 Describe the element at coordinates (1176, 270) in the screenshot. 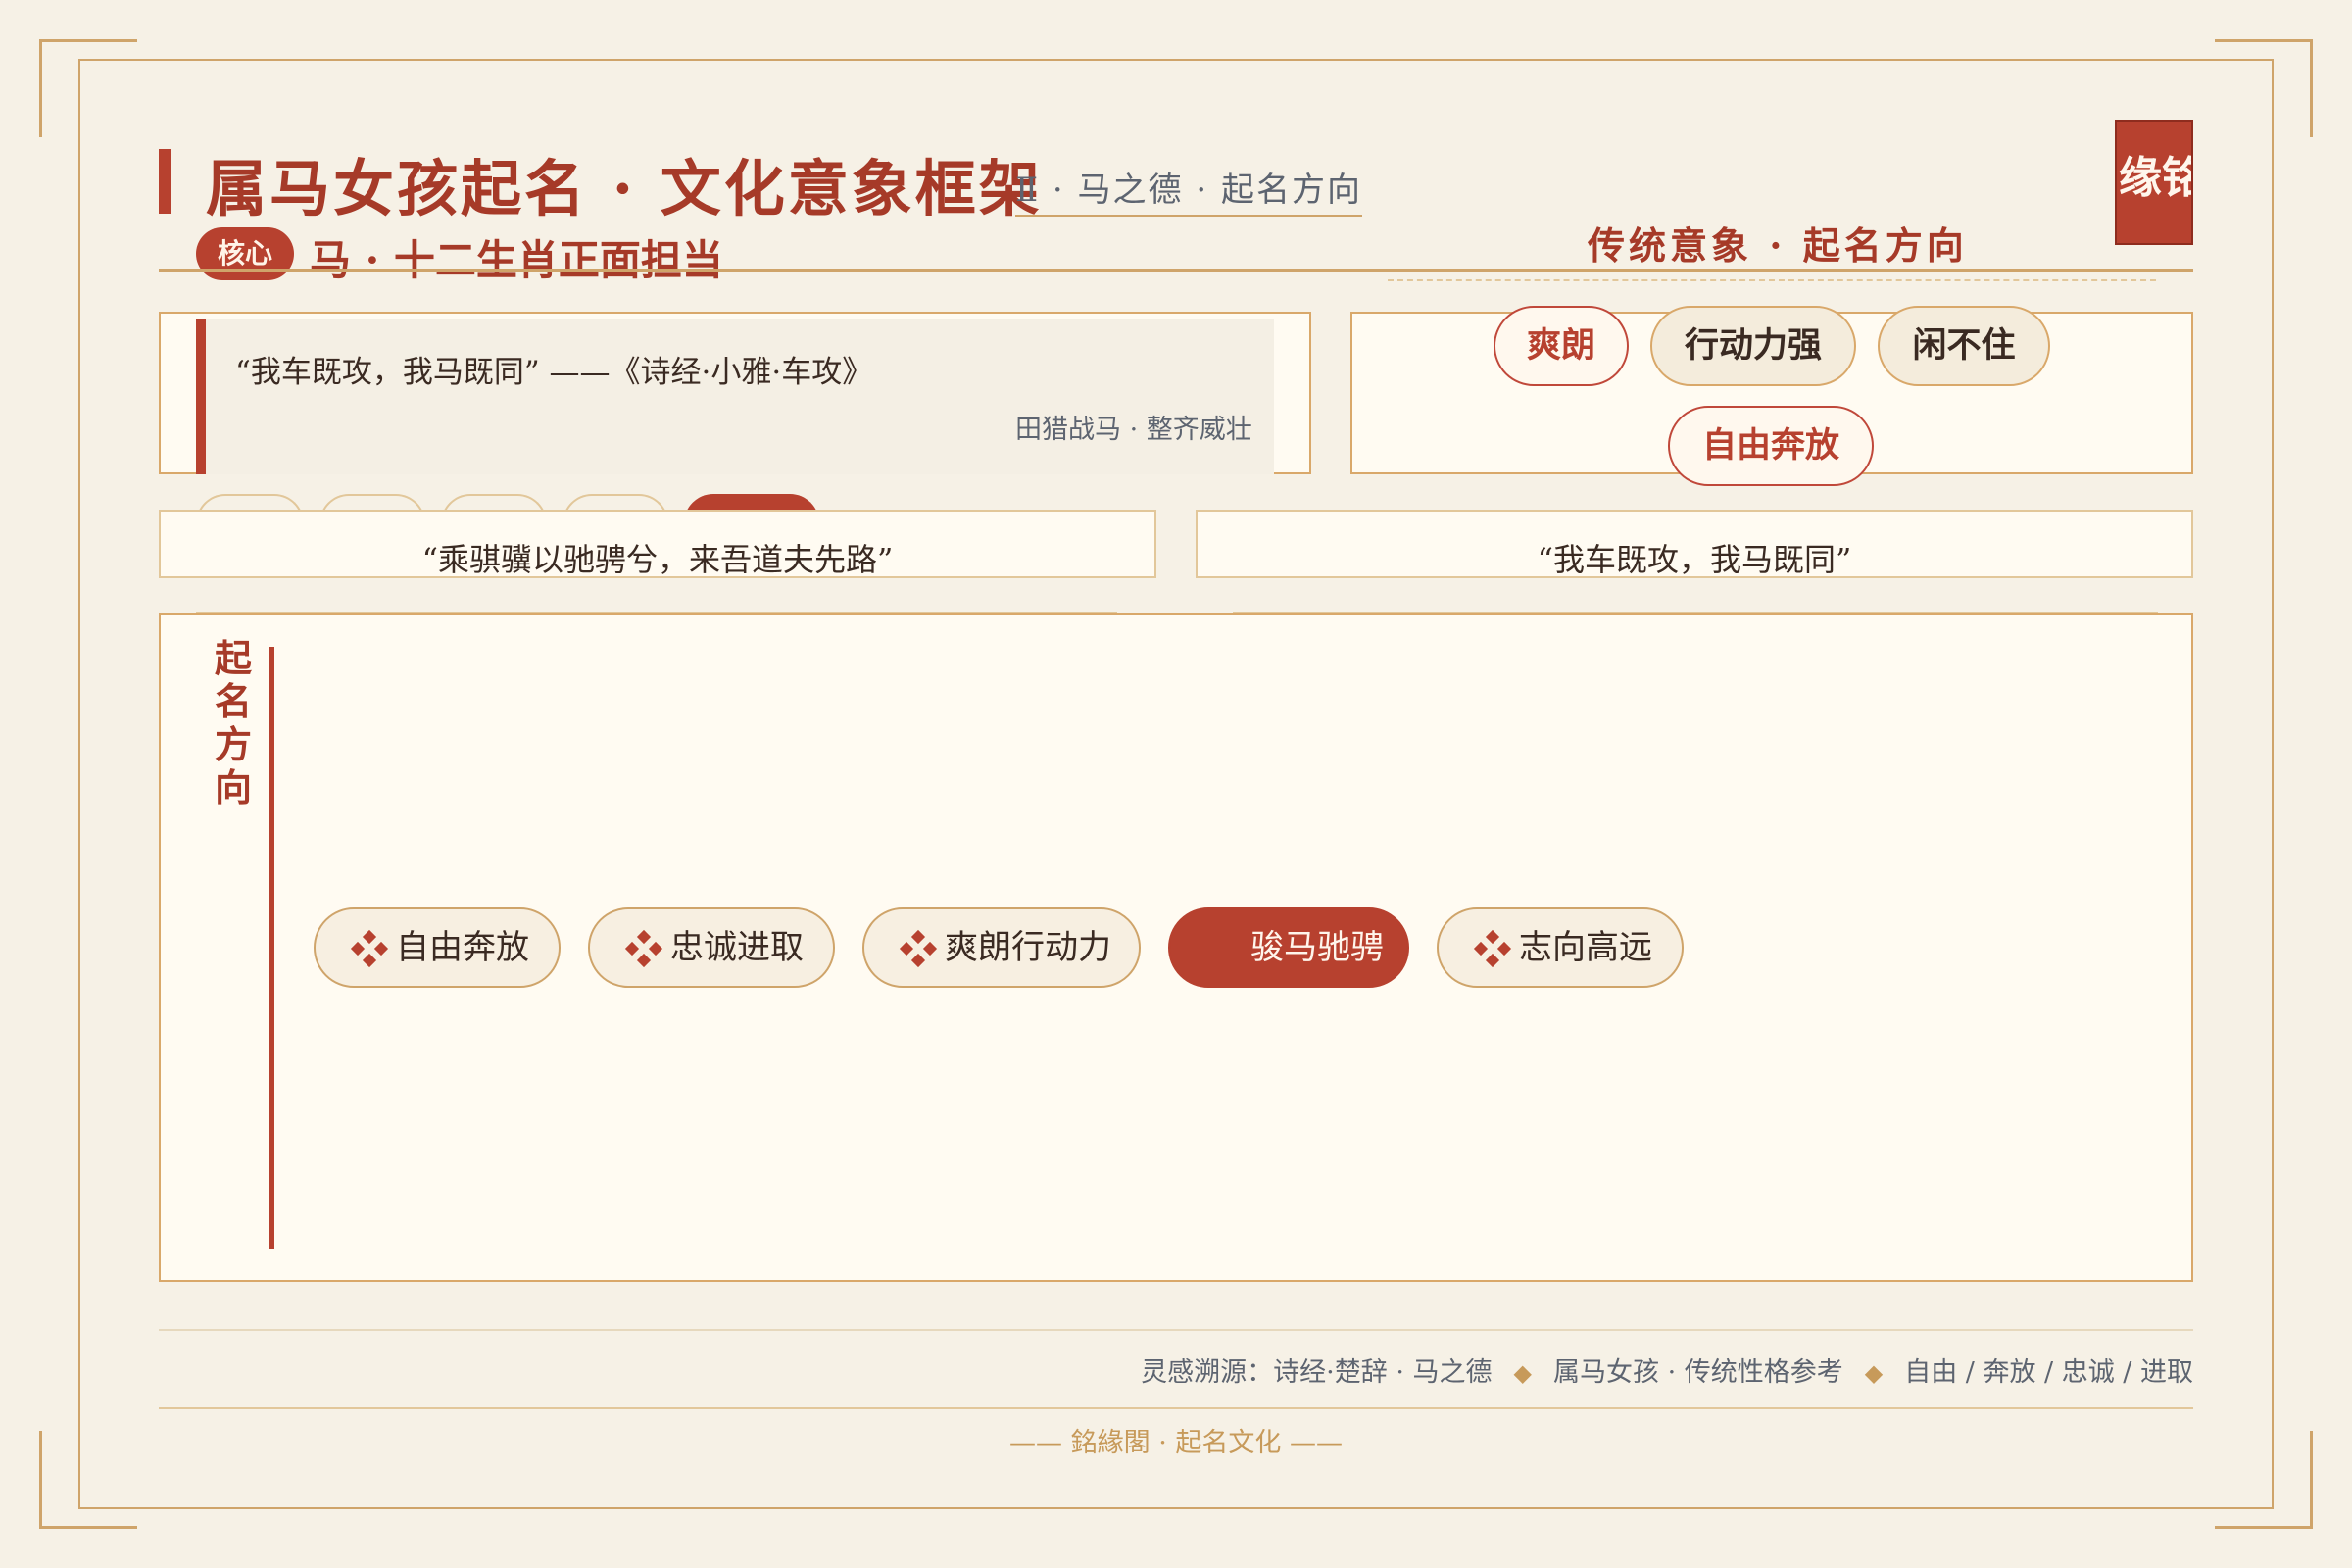

I see `header-divider` at that location.